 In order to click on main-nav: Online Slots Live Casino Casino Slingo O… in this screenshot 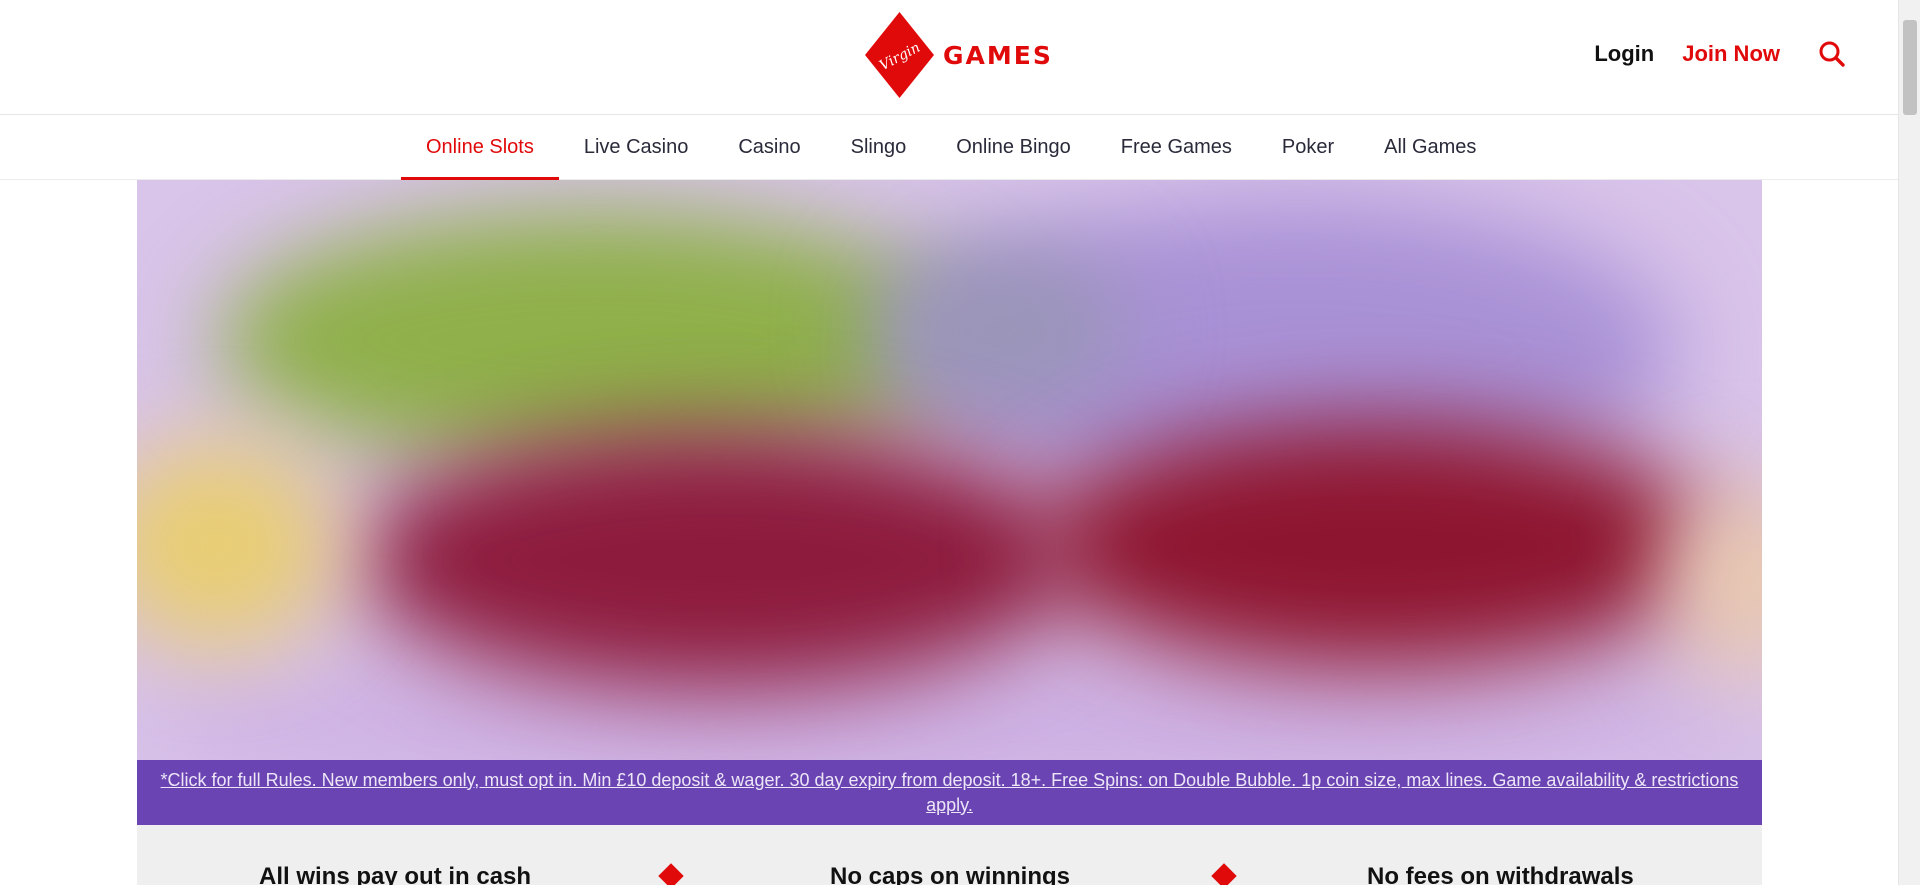, I will do `click(949, 147)`.